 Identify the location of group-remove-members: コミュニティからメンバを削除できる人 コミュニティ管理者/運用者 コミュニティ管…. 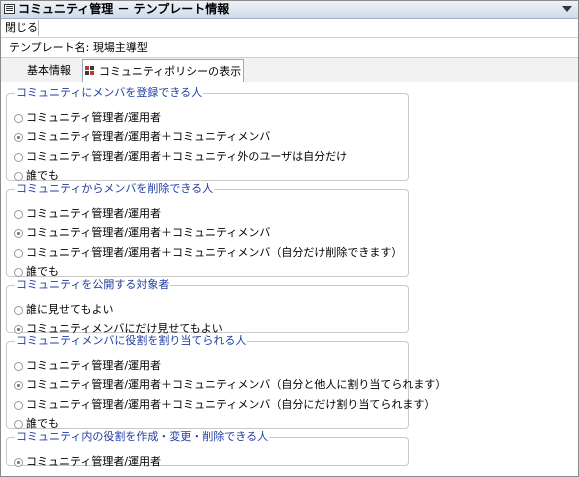
(207, 230).